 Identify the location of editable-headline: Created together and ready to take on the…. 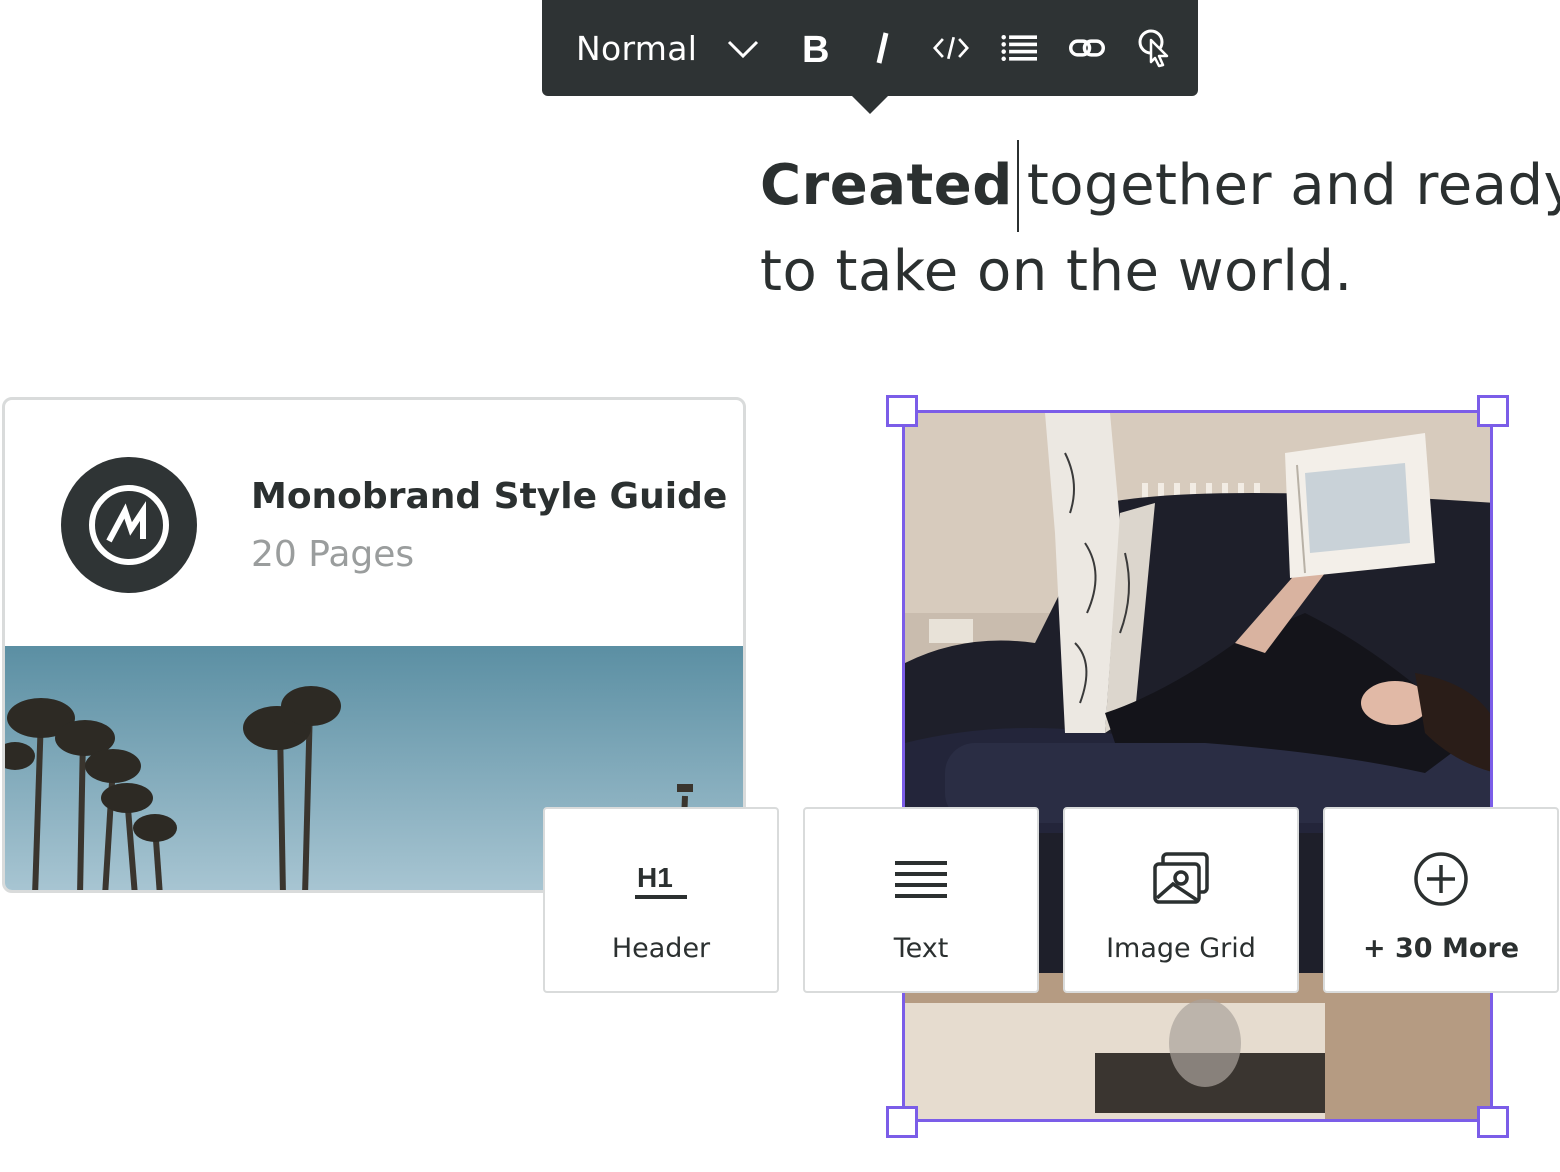
(1153, 226).